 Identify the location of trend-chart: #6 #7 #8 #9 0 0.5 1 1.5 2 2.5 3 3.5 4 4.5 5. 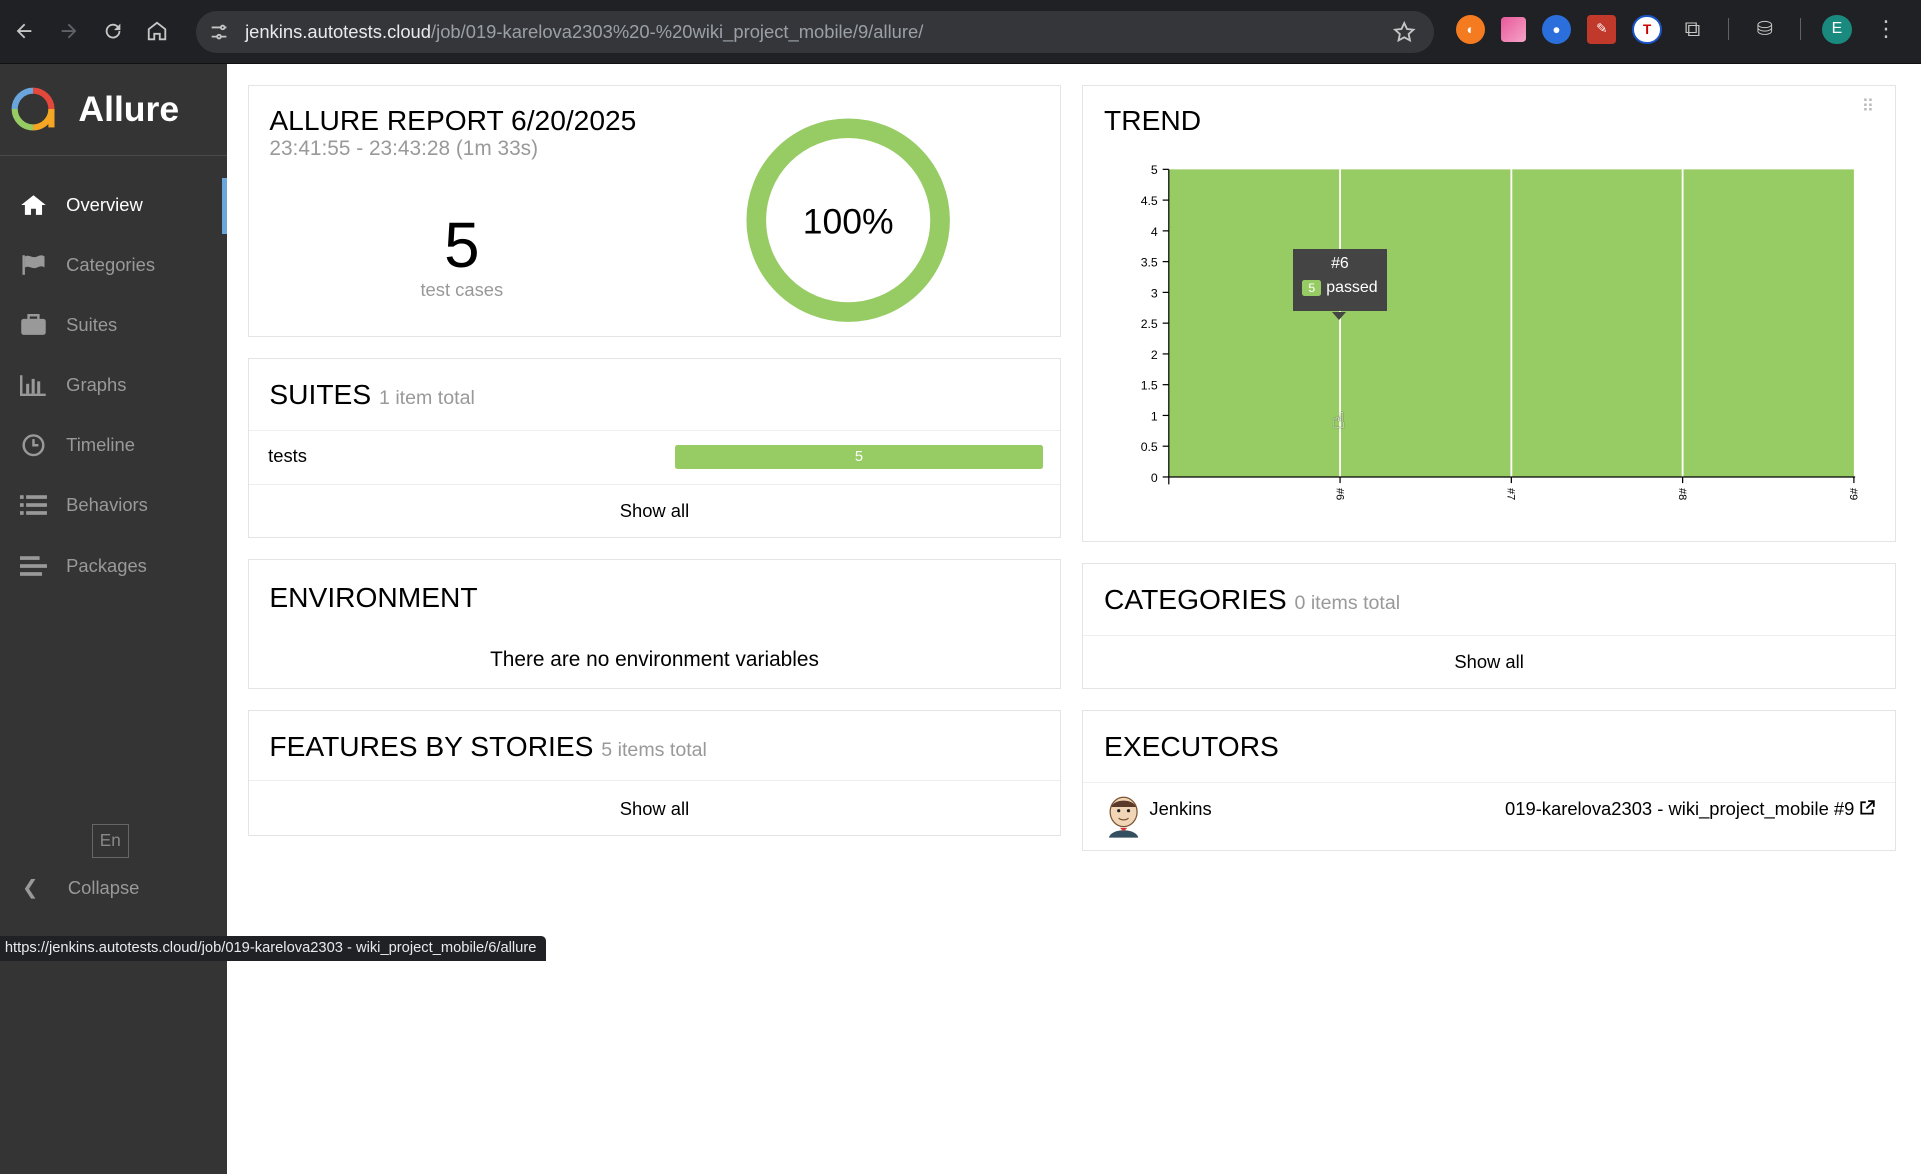
(1500, 331).